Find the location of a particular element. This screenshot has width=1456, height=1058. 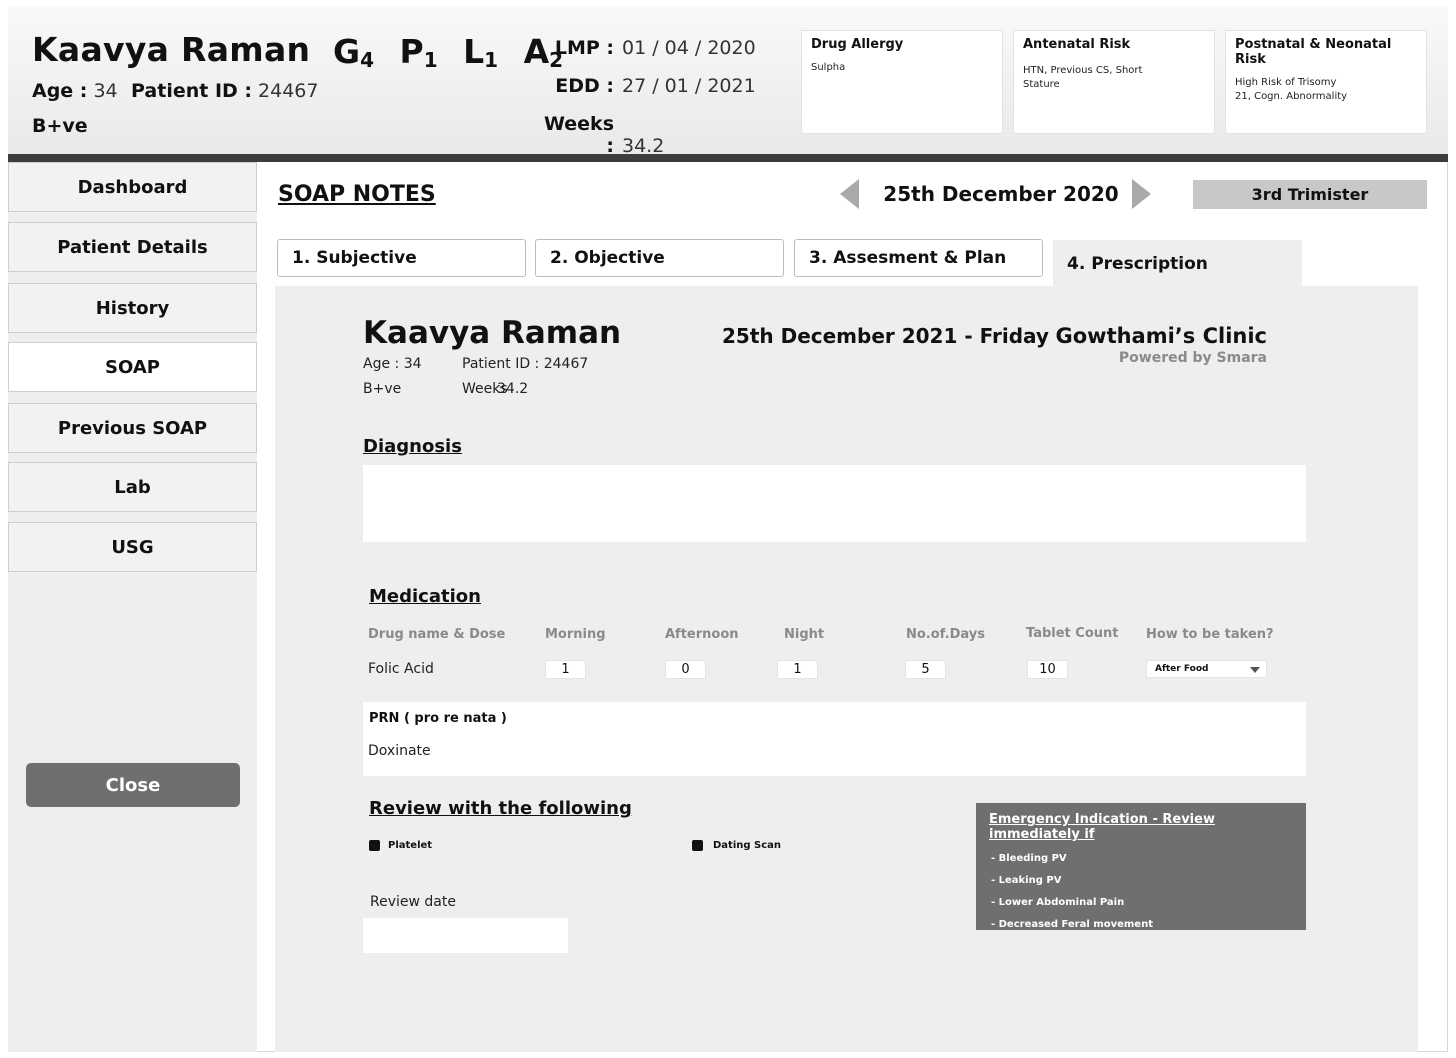

rx-patient-id: Patient ID : 24467 is located at coordinates (525, 364).